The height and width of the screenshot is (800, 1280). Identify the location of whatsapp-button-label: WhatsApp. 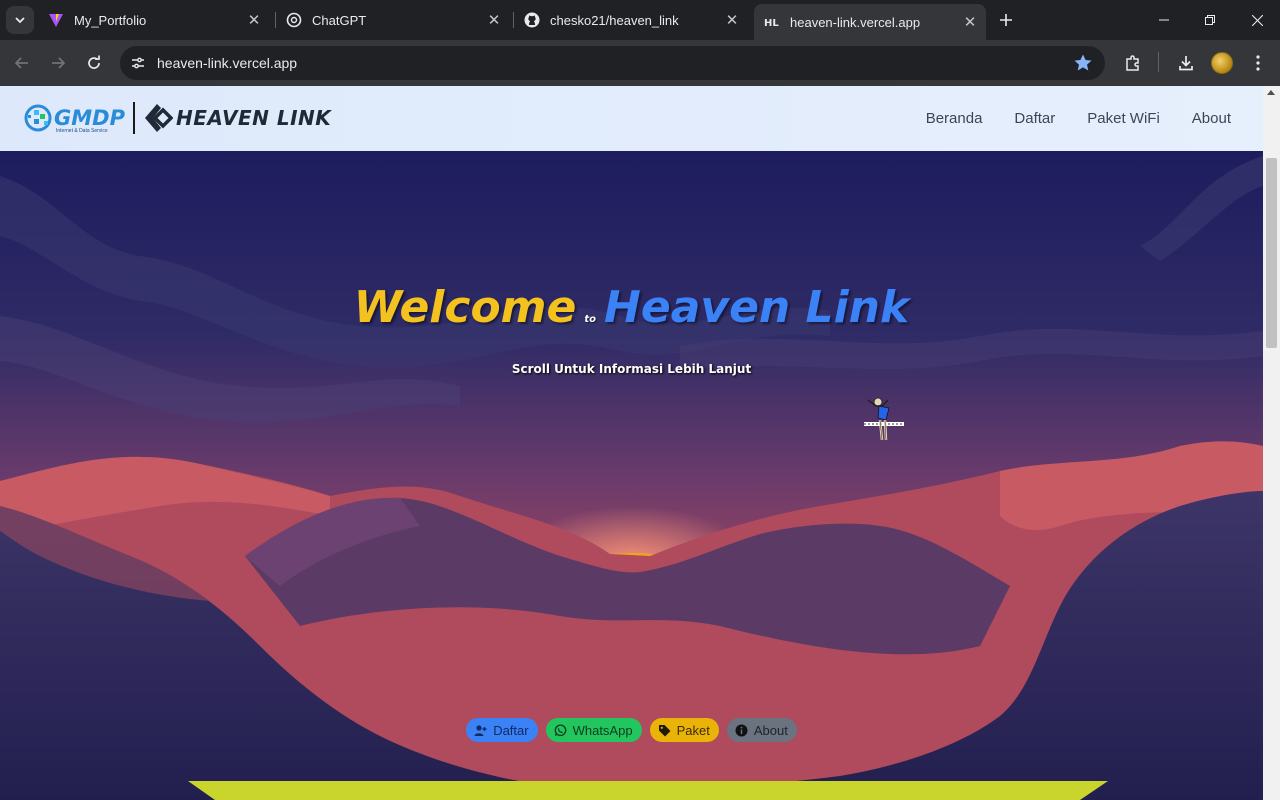
(602, 730).